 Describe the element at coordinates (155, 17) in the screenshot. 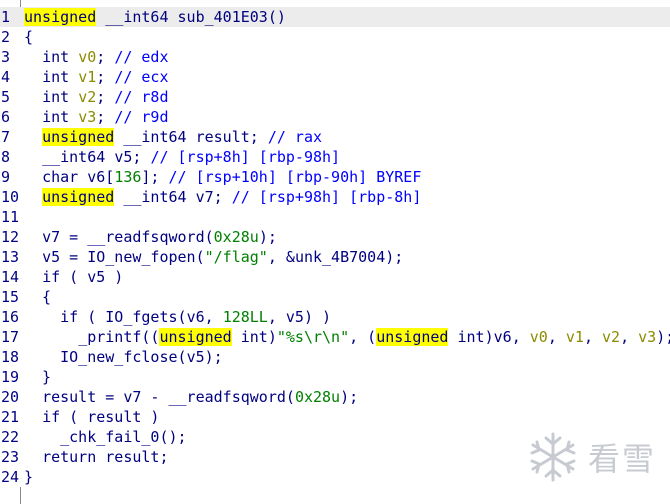

I see `line-code: unsigned __int64 sub_401E03()` at that location.